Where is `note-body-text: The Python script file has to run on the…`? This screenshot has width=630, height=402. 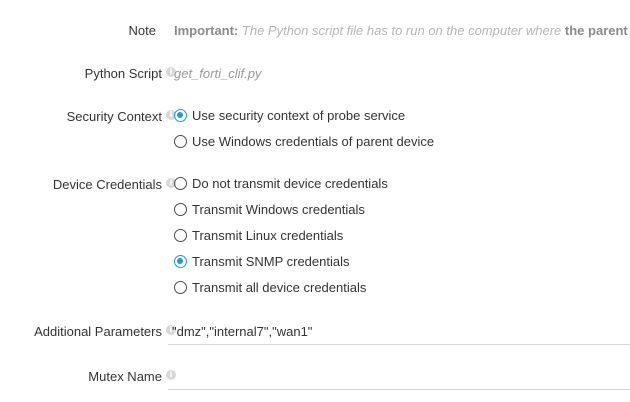
note-body-text: The Python script file has to run on the… is located at coordinates (401, 30).